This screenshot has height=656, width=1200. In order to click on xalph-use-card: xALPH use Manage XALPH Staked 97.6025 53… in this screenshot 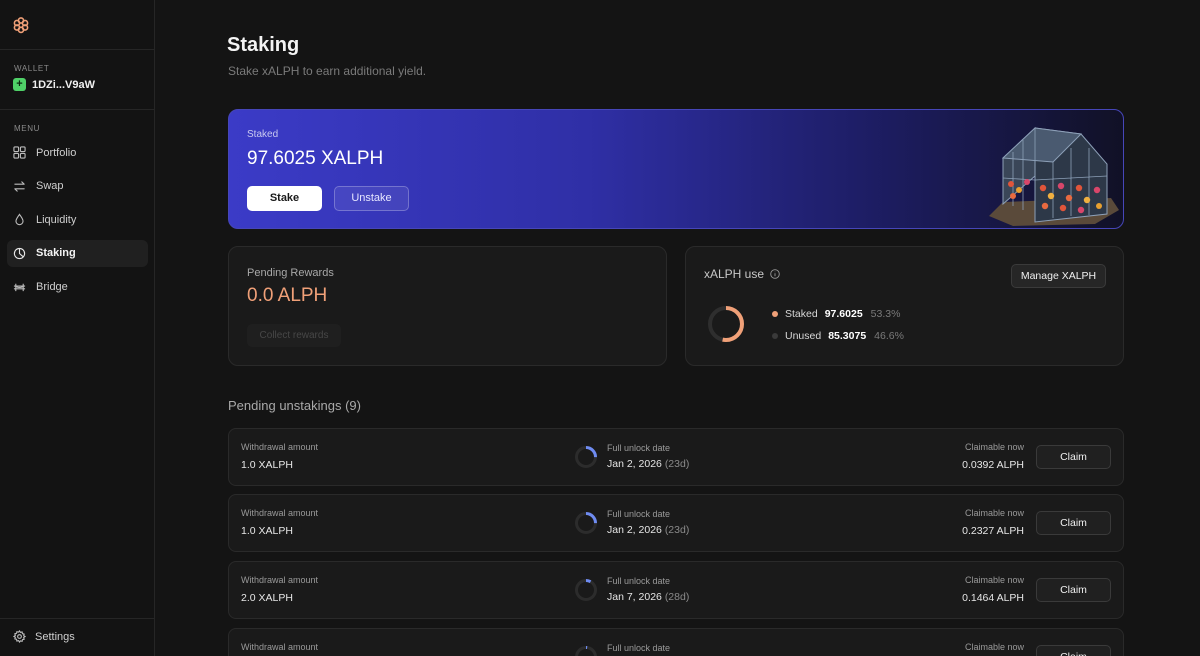, I will do `click(904, 306)`.